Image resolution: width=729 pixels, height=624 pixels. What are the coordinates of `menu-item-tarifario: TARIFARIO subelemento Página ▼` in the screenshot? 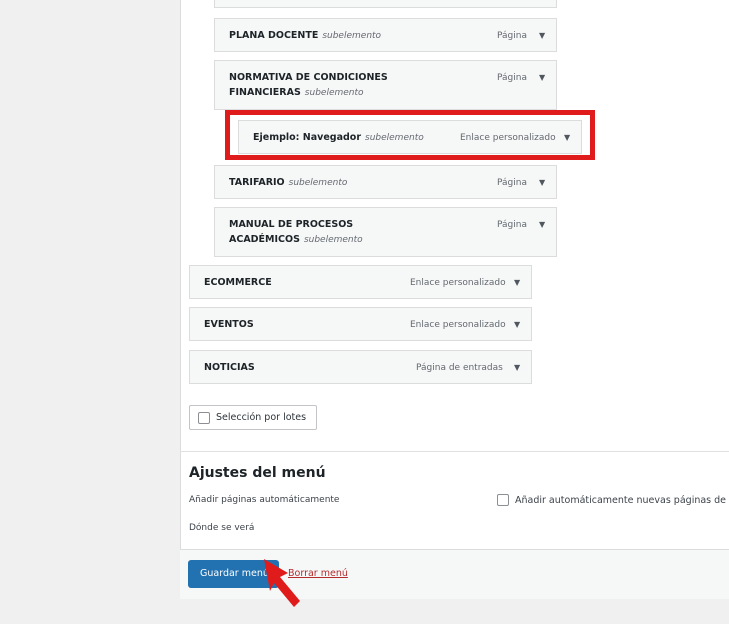 It's located at (385, 182).